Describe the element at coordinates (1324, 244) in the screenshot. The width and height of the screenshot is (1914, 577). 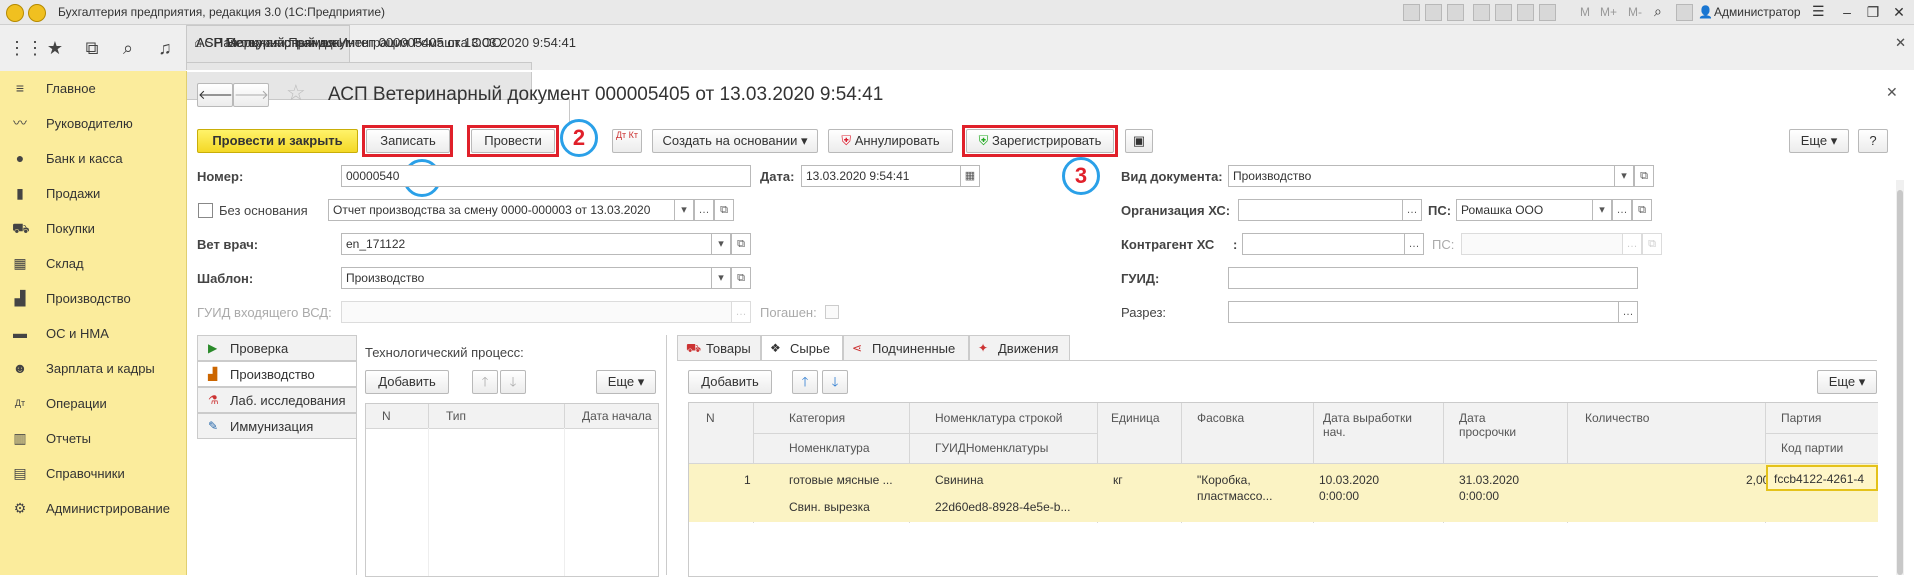
I see `counterparty-field` at that location.